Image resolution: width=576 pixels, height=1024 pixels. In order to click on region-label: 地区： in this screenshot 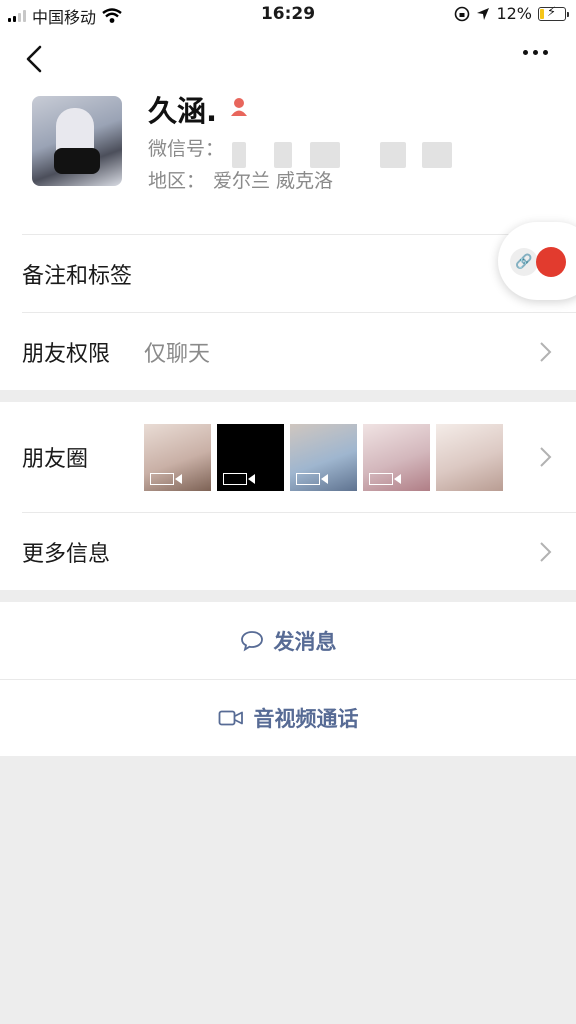, I will do `click(177, 181)`.